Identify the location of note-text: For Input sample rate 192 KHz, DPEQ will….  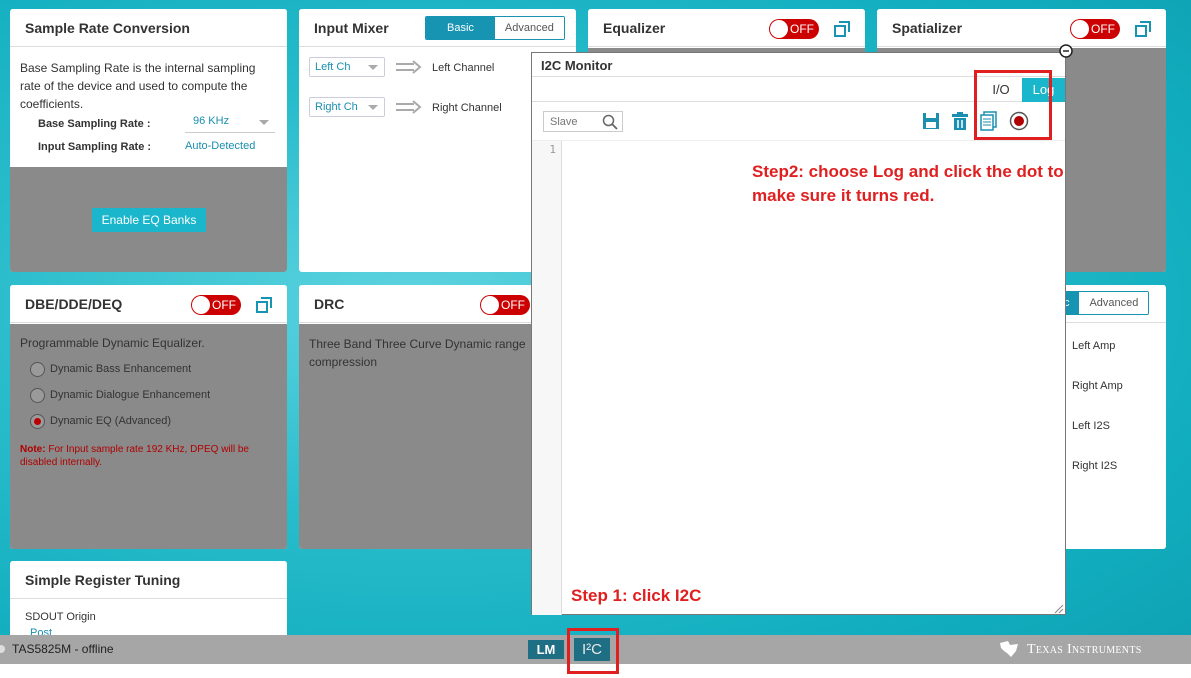
(134, 456).